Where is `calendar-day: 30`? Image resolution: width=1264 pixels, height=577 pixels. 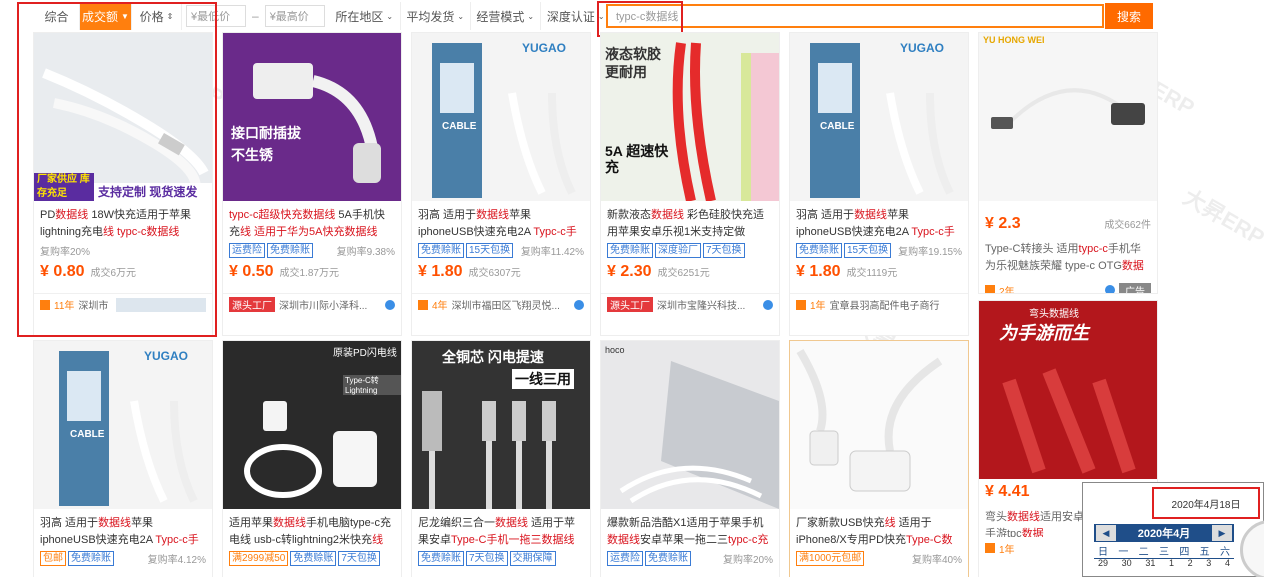
calendar-day: 30 is located at coordinates (1127, 563).